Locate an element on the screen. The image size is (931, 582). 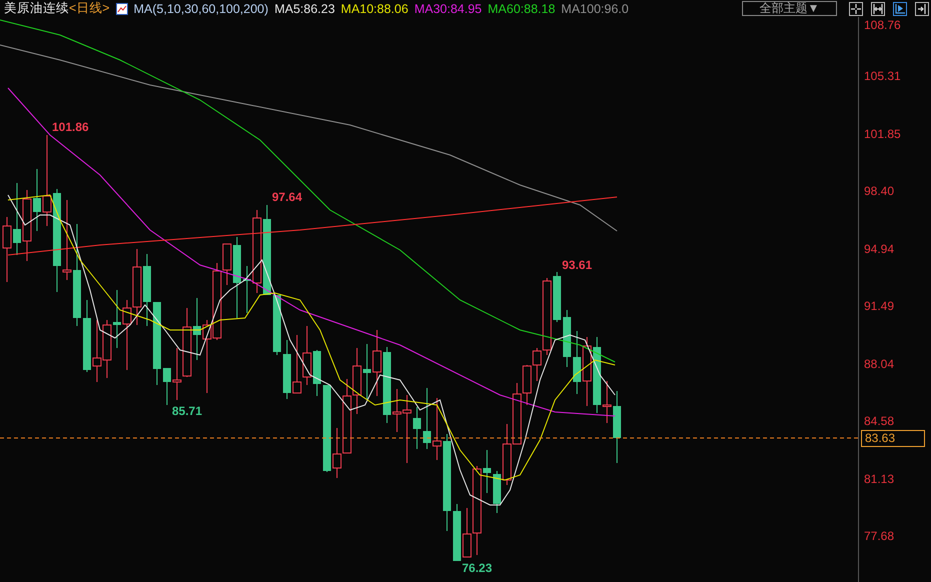
price-annotation: 76.23 is located at coordinates (477, 568).